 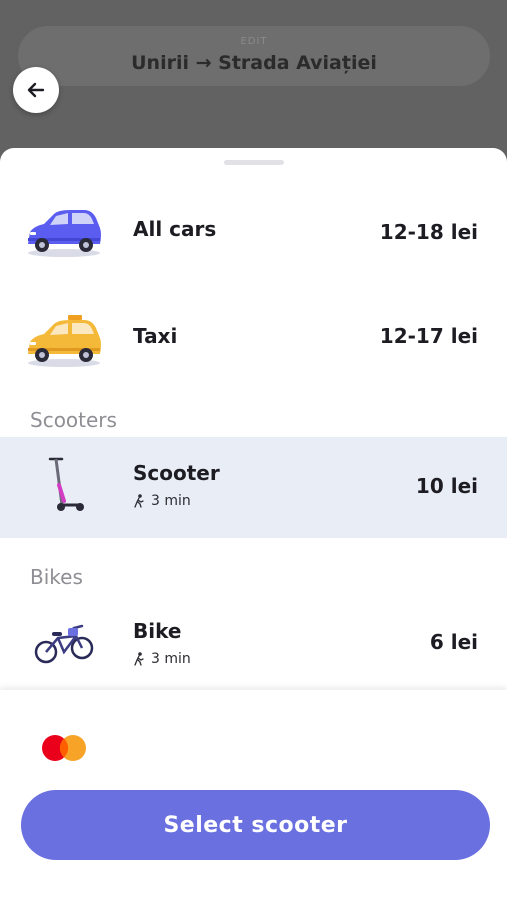 I want to click on bike-title: Bike, so click(x=157, y=631).